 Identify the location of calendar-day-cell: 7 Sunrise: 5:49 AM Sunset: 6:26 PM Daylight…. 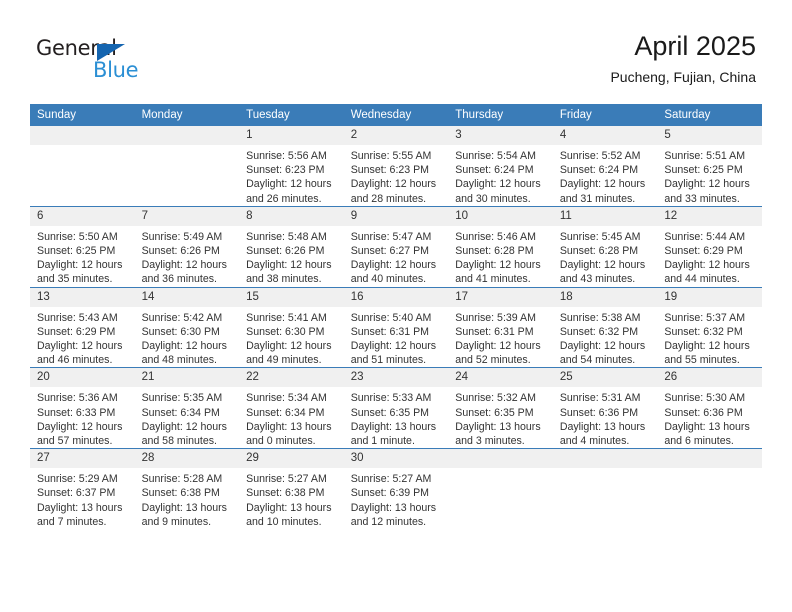
(187, 246).